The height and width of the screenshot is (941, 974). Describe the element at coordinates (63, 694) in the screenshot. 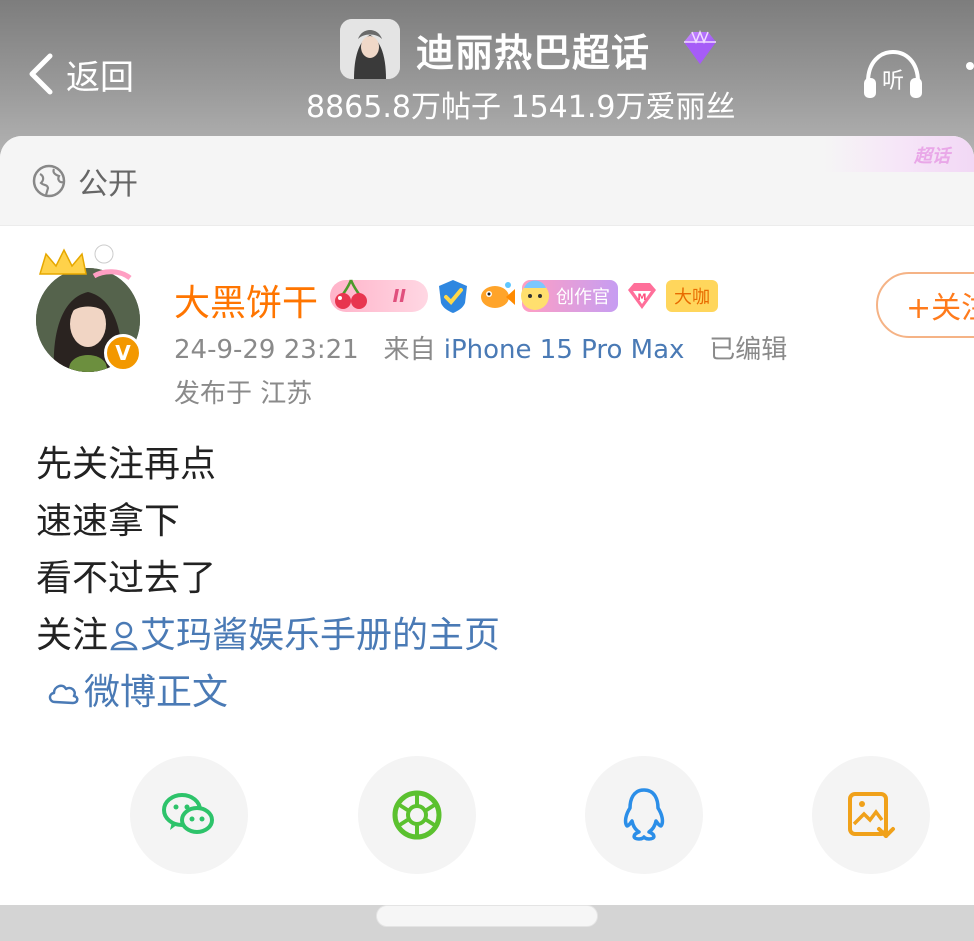

I see `cloud-icon` at that location.